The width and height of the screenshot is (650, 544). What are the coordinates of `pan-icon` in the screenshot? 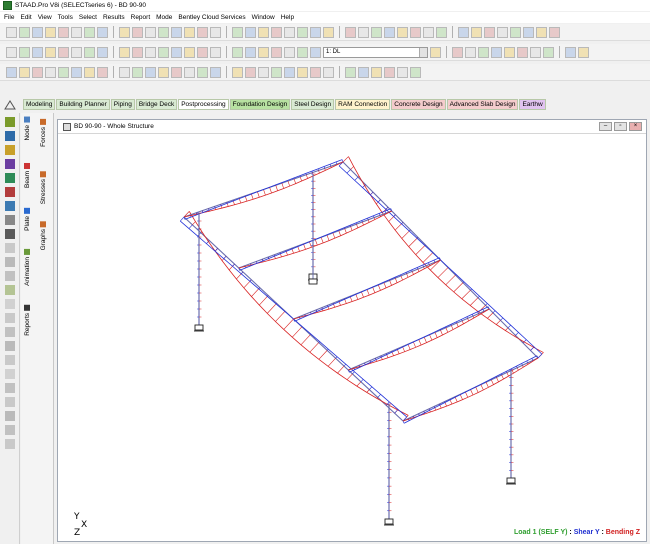 It's located at (76, 52).